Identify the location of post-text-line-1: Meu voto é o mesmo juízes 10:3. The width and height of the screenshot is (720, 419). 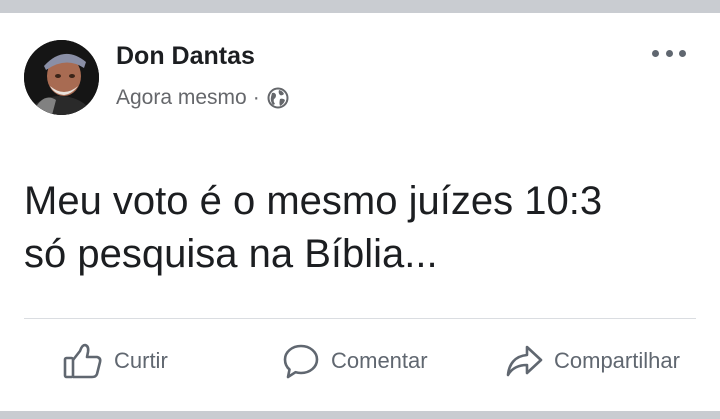
(313, 201).